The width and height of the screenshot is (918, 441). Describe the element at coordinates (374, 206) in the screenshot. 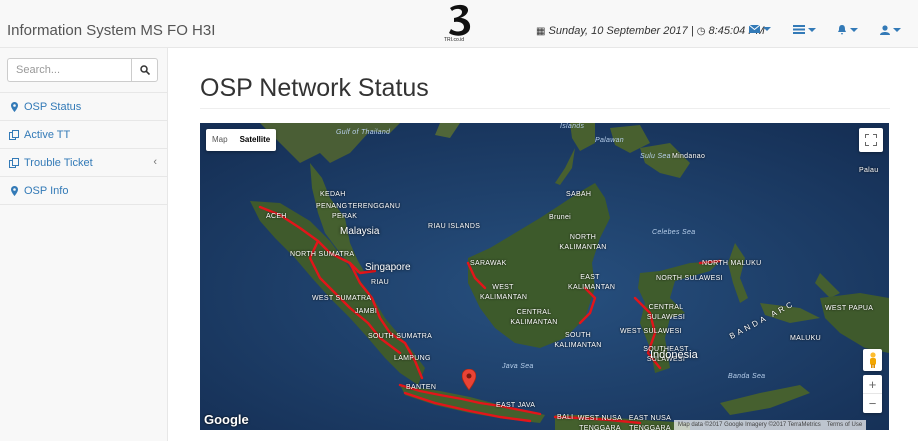

I see `map-label-terengganu: TERENGGANU` at that location.